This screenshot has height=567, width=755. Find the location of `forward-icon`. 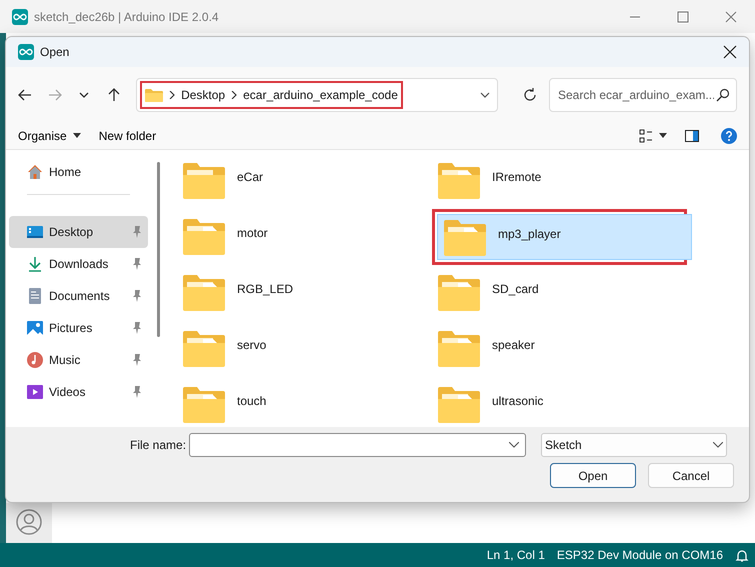

forward-icon is located at coordinates (54, 94).